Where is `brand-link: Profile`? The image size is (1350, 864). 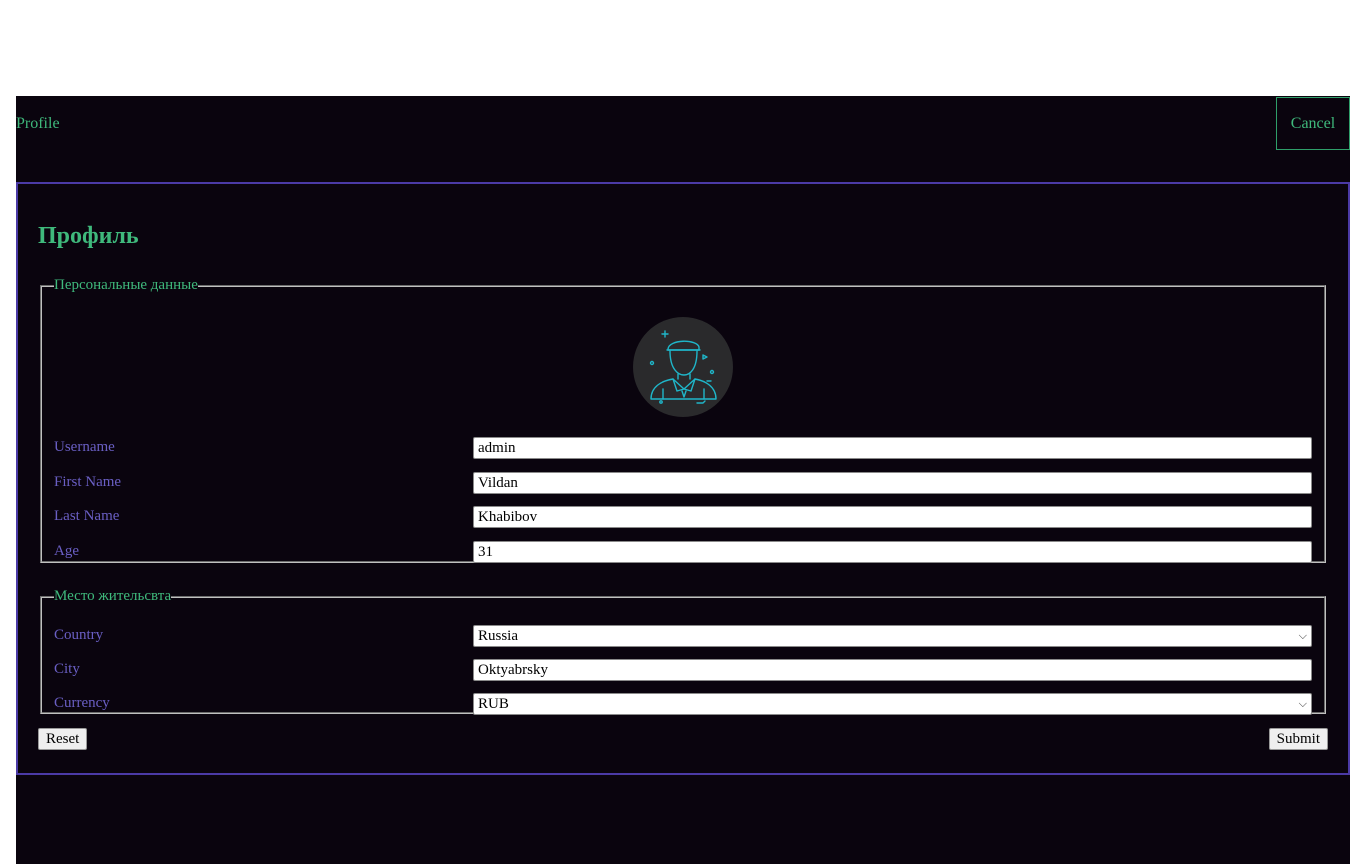
brand-link: Profile is located at coordinates (38, 124).